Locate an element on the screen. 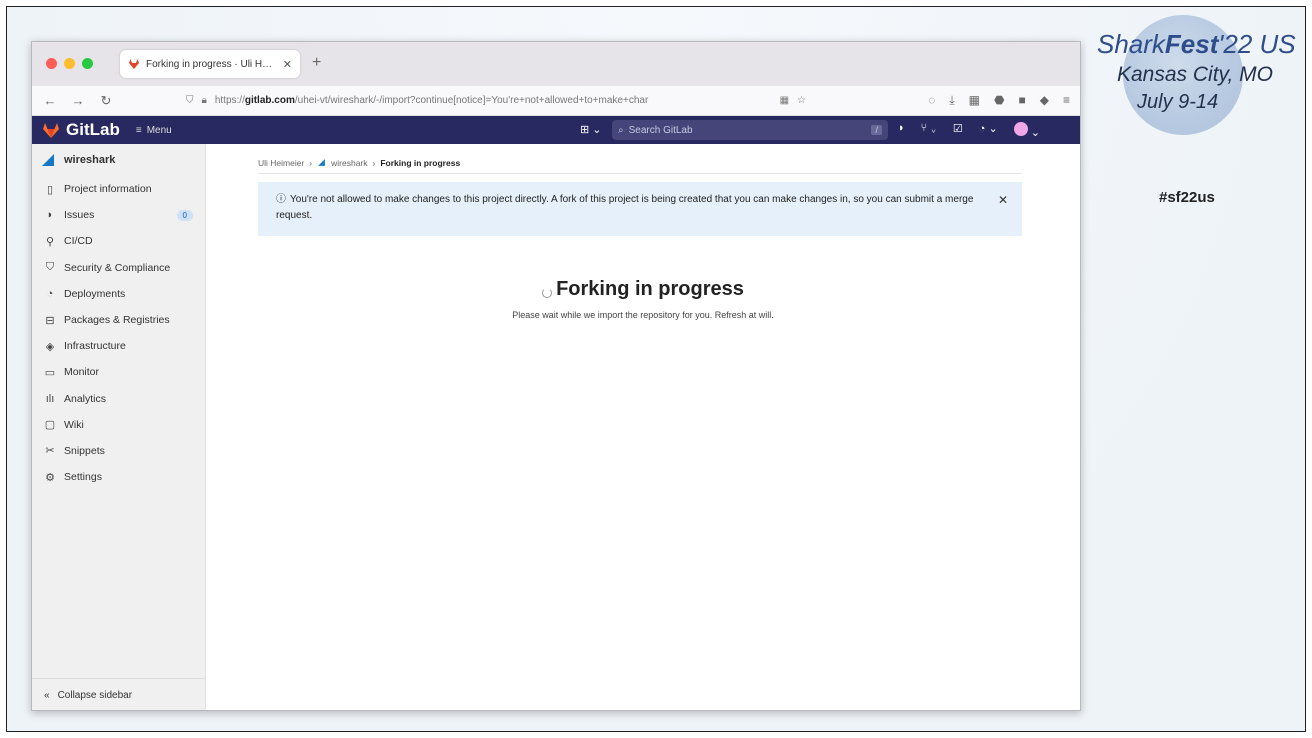  extension-icon: ◆ is located at coordinates (1044, 100).